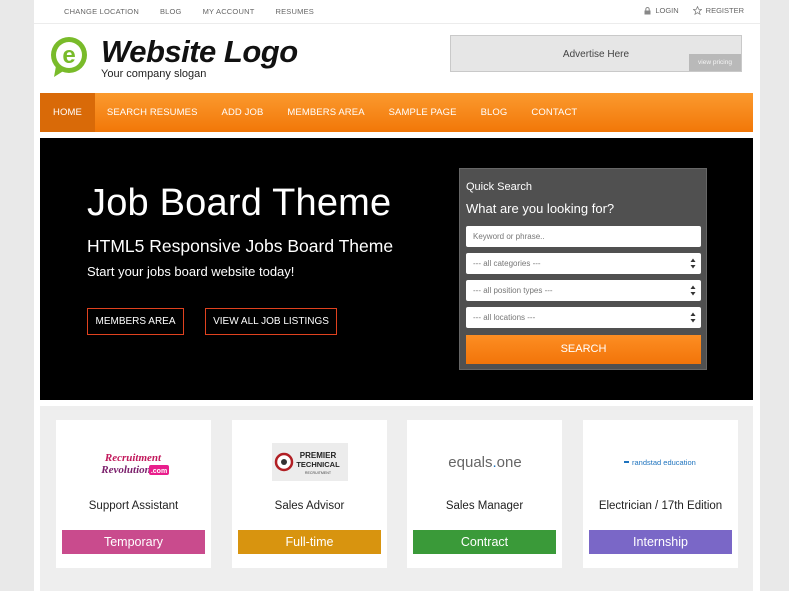 The image size is (789, 591). Describe the element at coordinates (154, 74) in the screenshot. I see `logo-slogan: Your company slogan` at that location.